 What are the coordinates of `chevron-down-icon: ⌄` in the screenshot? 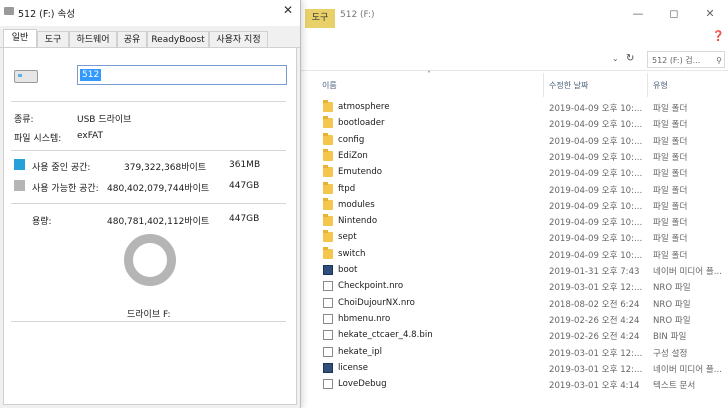 It's located at (615, 58).